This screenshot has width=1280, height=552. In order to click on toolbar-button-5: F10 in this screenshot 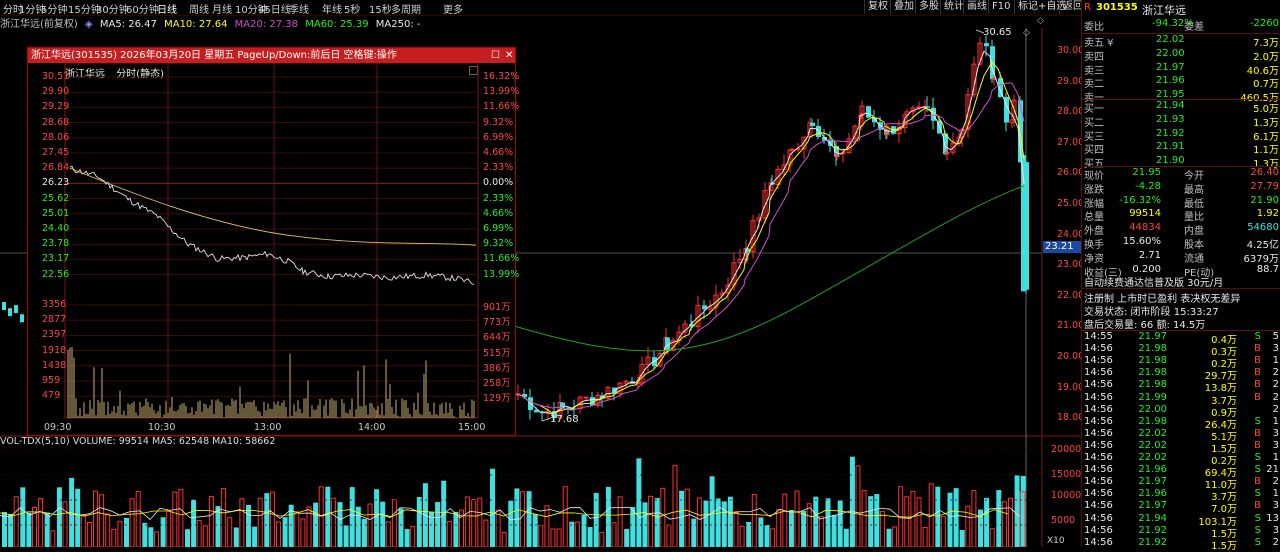, I will do `click(1000, 7)`.